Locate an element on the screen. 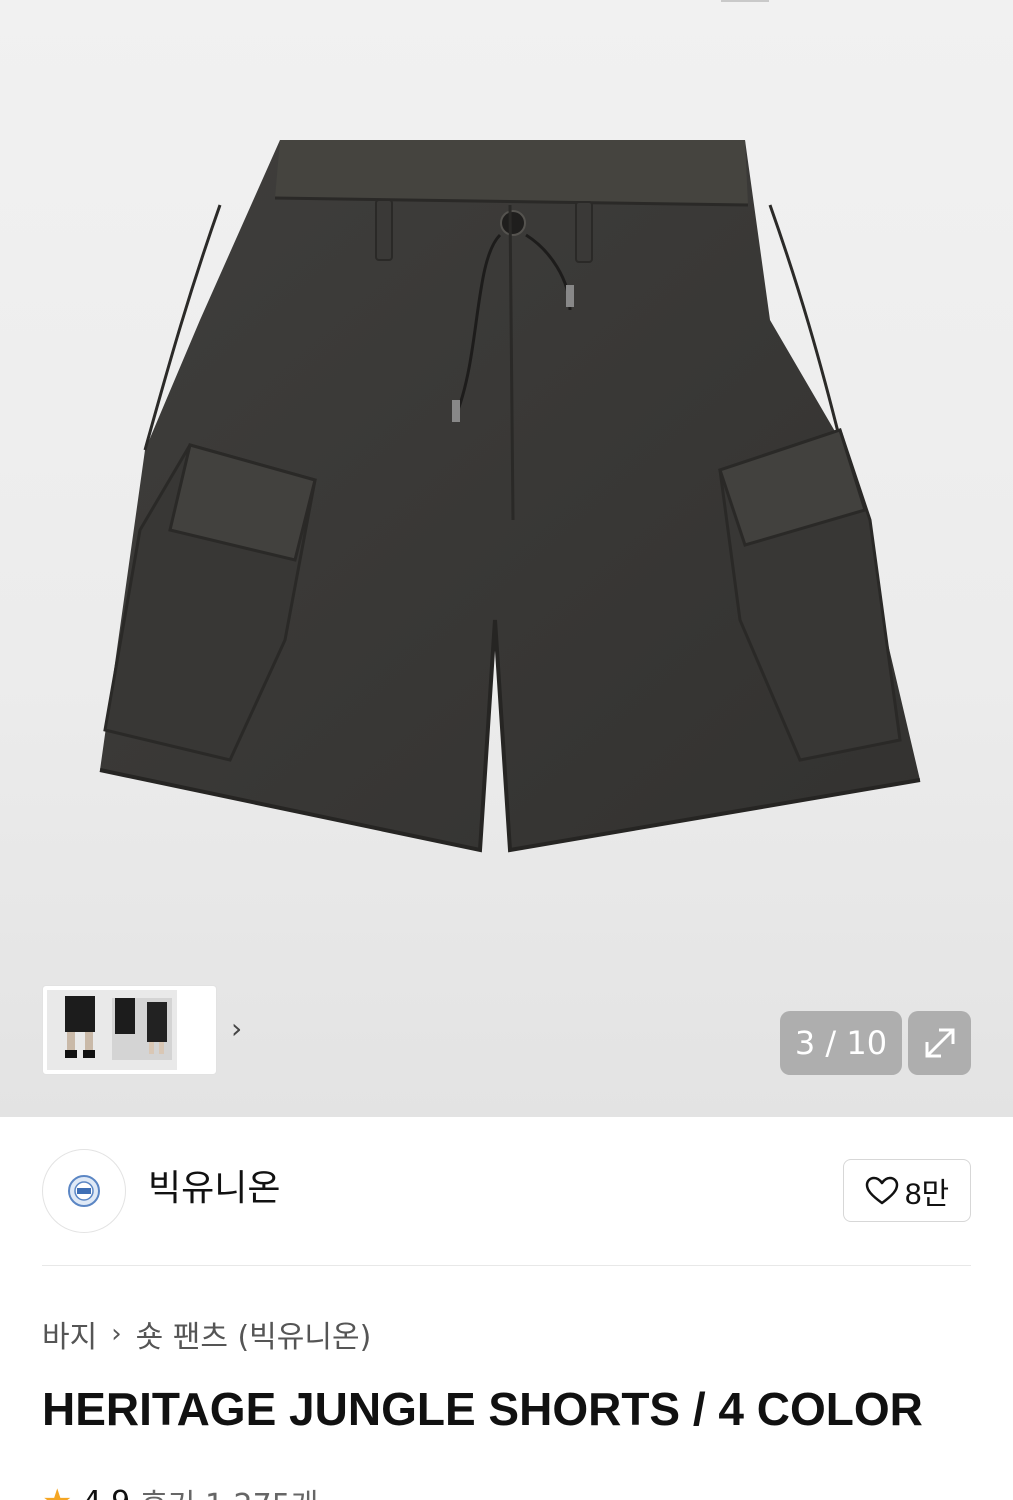 The image size is (1013, 1500). breadcrumb-item-category: 바지 is located at coordinates (69, 1334).